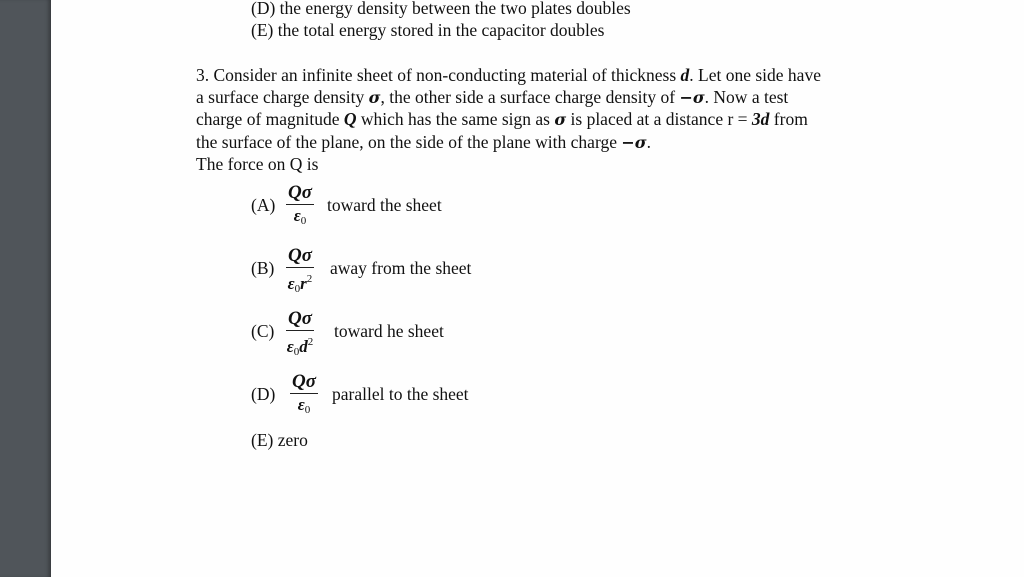 The width and height of the screenshot is (1024, 577). Describe the element at coordinates (263, 9) in the screenshot. I see `option-letter: (D)` at that location.